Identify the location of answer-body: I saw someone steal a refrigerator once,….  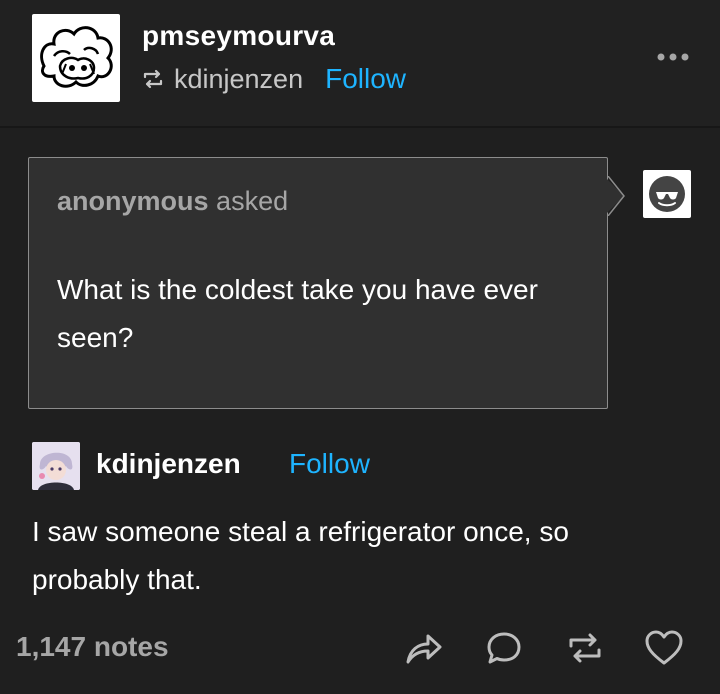
(300, 555).